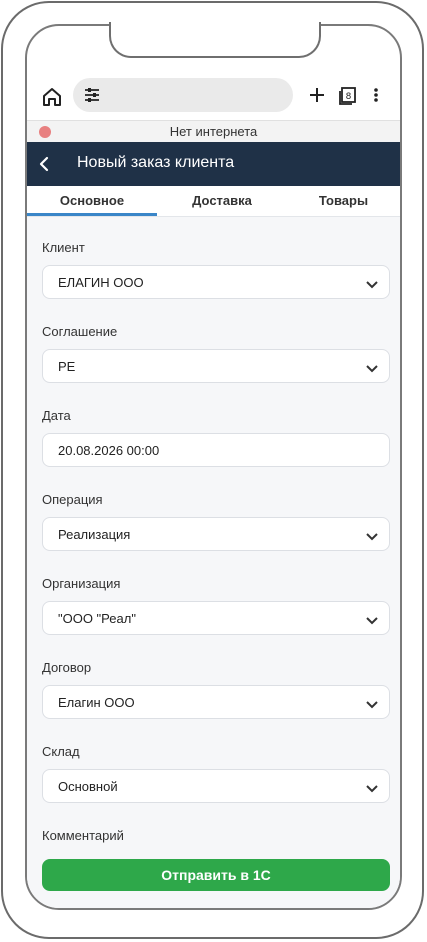  Describe the element at coordinates (96, 702) in the screenshot. I see `contract-value: Елагин ООО` at that location.